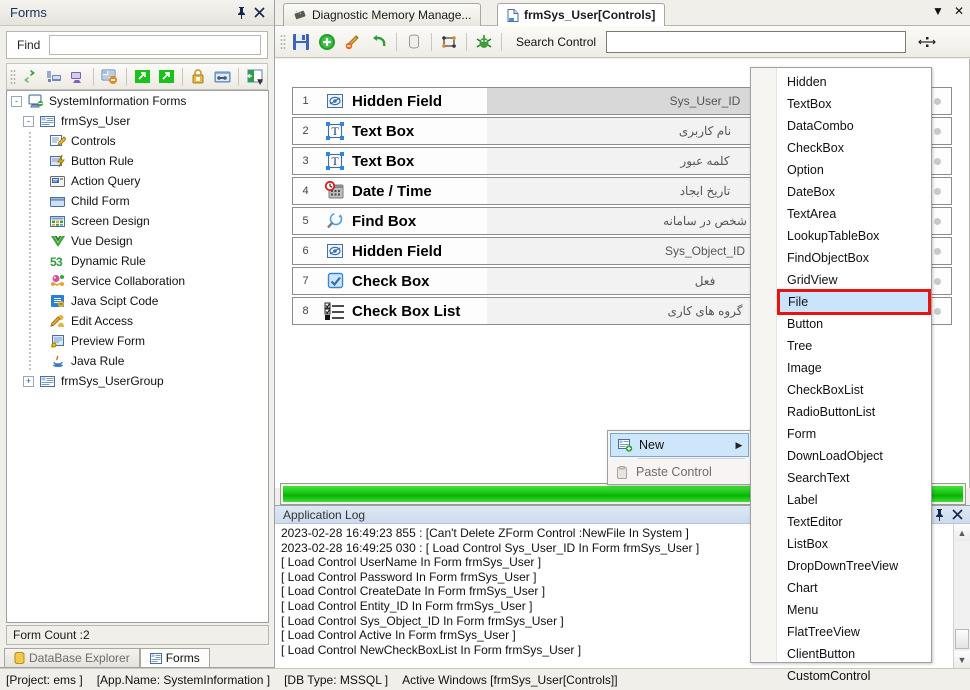 This screenshot has height=690, width=970. I want to click on export-green2-icon, so click(166, 76).